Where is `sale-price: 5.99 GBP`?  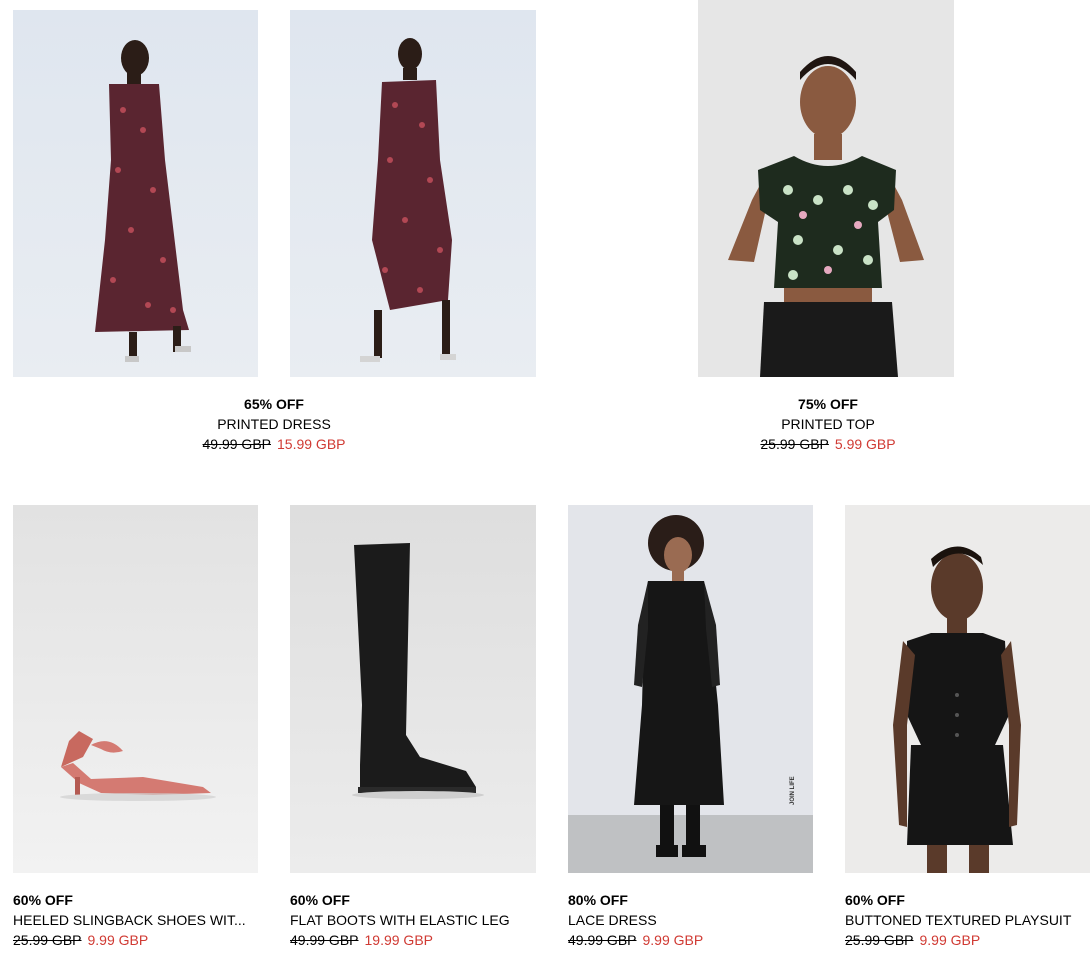 sale-price: 5.99 GBP is located at coordinates (865, 444).